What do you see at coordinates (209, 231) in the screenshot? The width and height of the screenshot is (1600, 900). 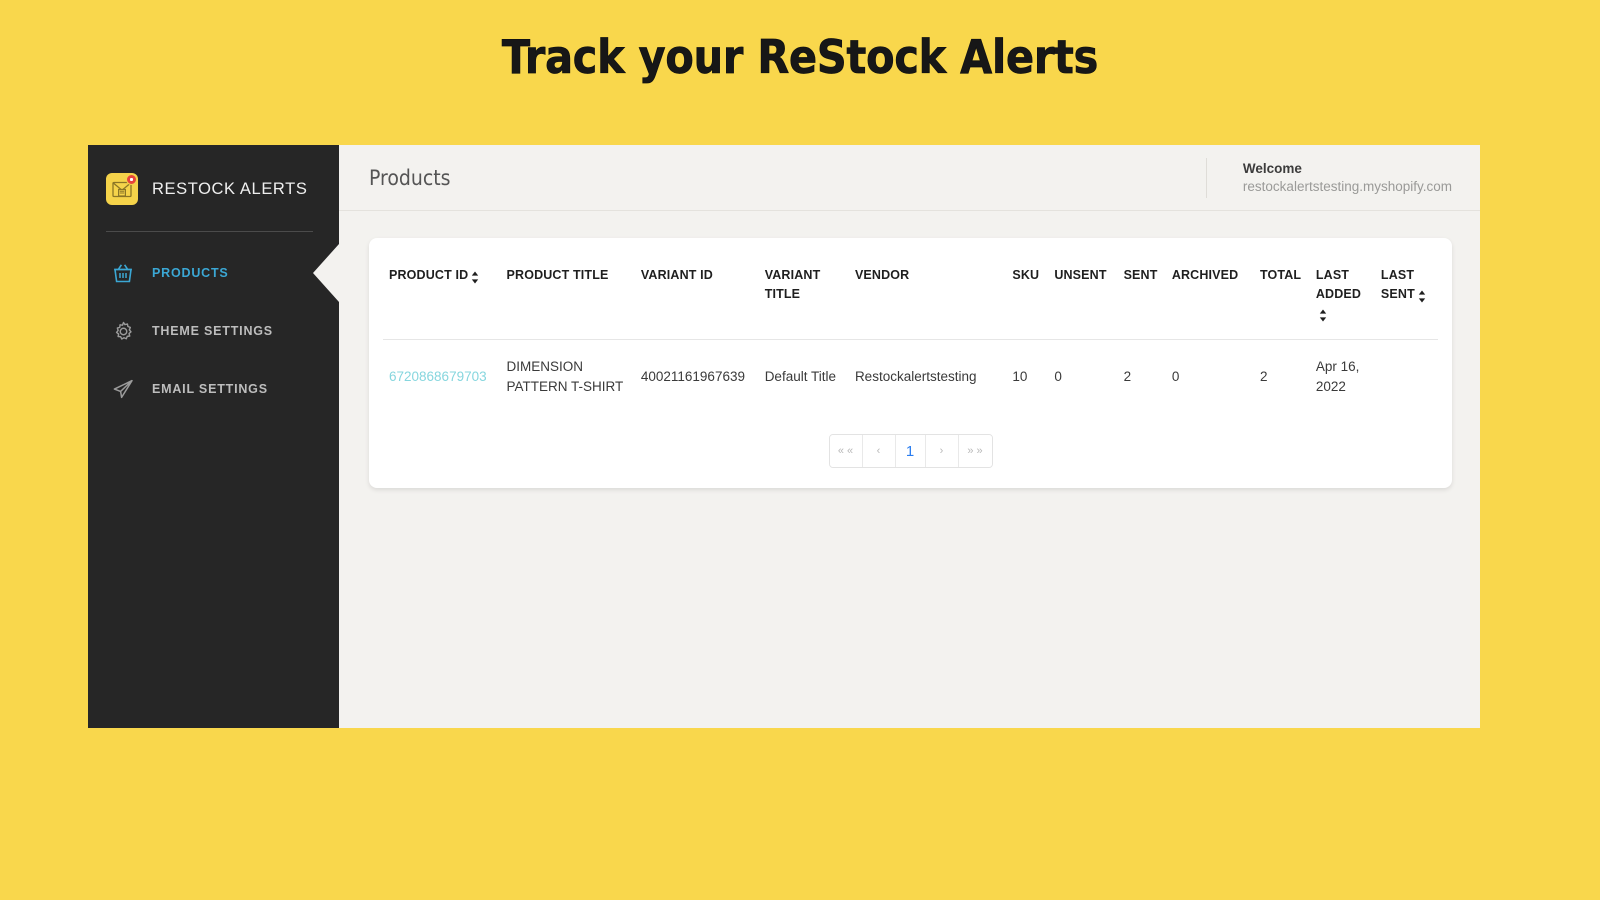 I see `sidebar-divider` at bounding box center [209, 231].